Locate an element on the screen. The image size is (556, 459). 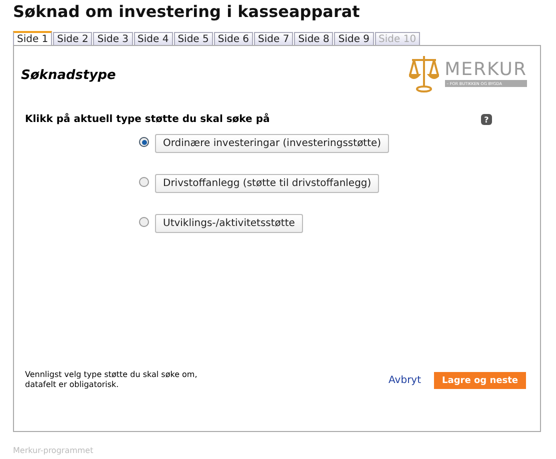
section-title: Søknadstype is located at coordinates (68, 75).